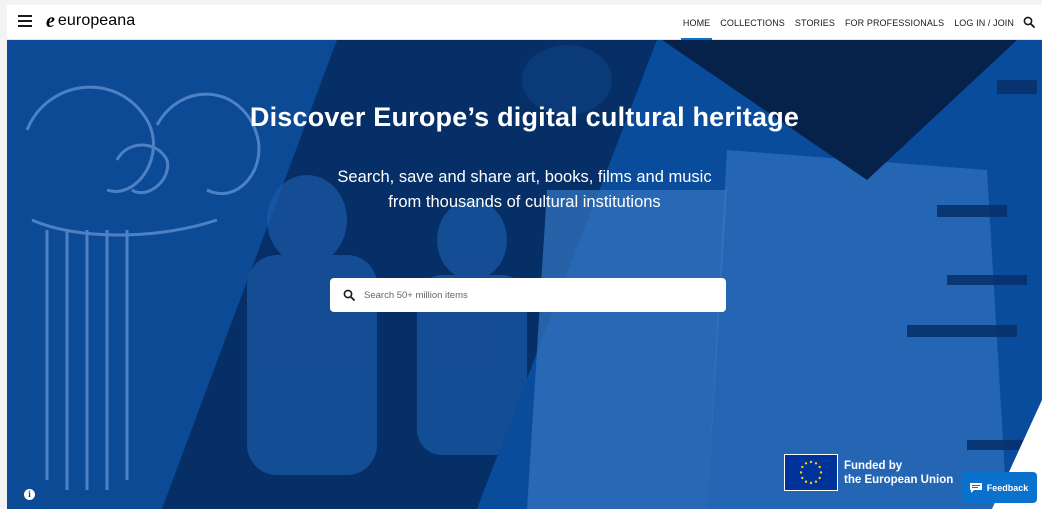 The height and width of the screenshot is (509, 1042). Describe the element at coordinates (29, 494) in the screenshot. I see `info-icon: i` at that location.